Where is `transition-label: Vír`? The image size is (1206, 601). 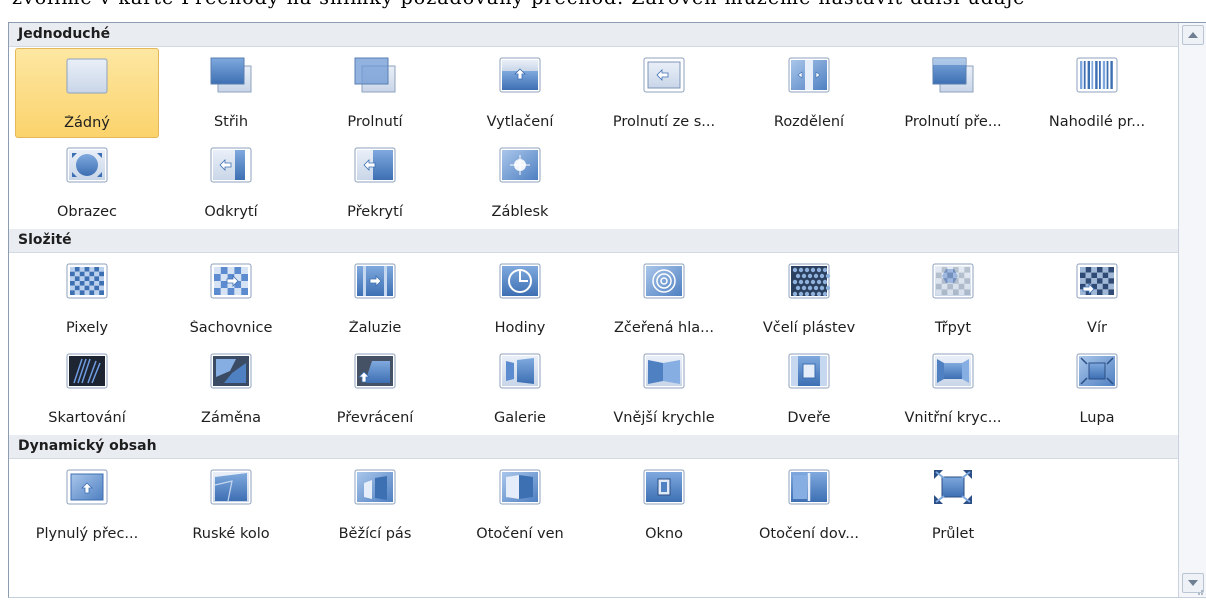 transition-label: Vír is located at coordinates (1097, 328).